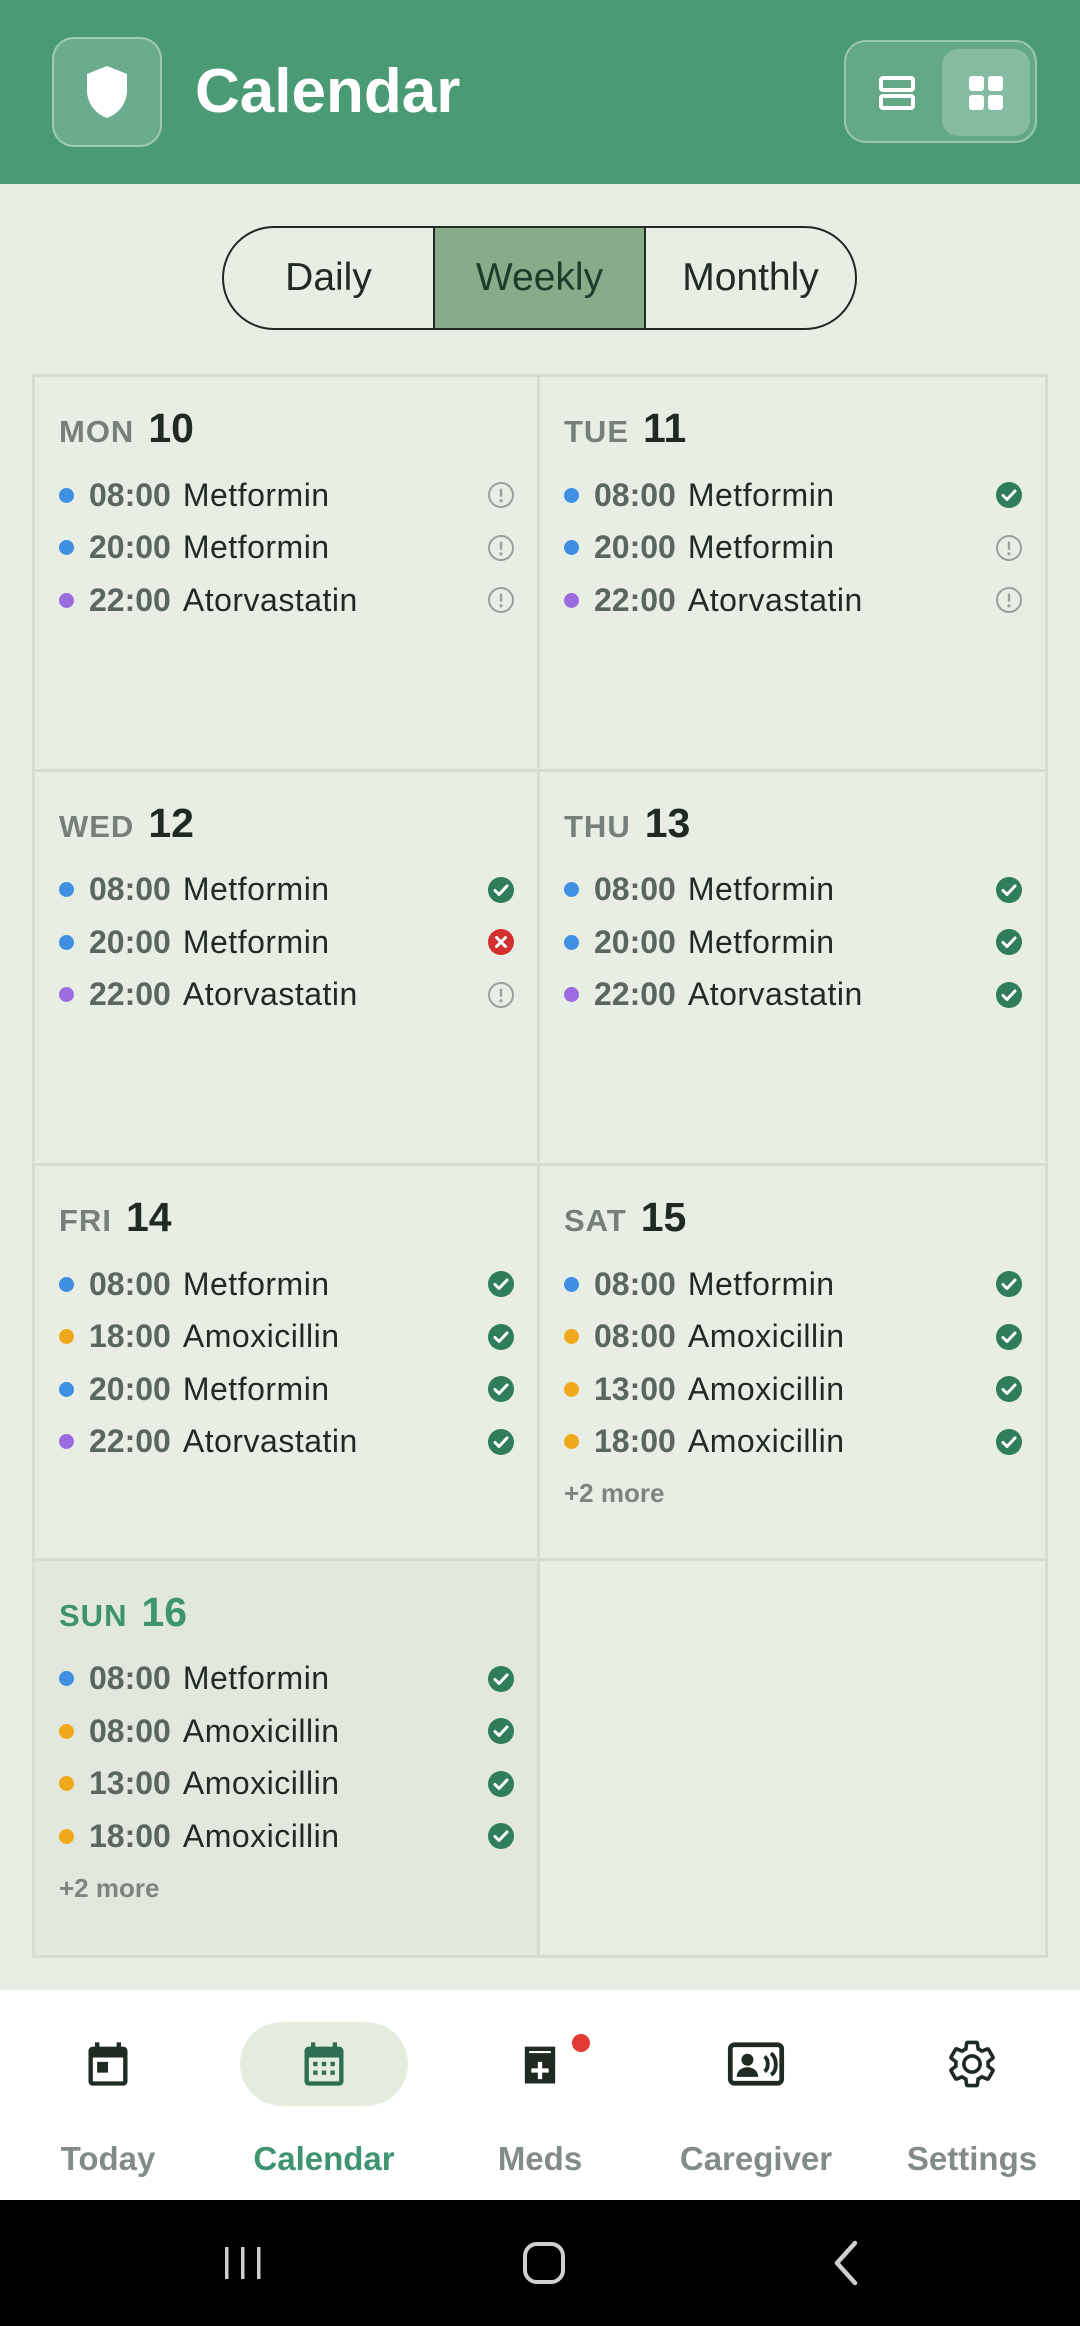 This screenshot has height=2326, width=1080. What do you see at coordinates (328, 91) in the screenshot?
I see `page-title: Calendar` at bounding box center [328, 91].